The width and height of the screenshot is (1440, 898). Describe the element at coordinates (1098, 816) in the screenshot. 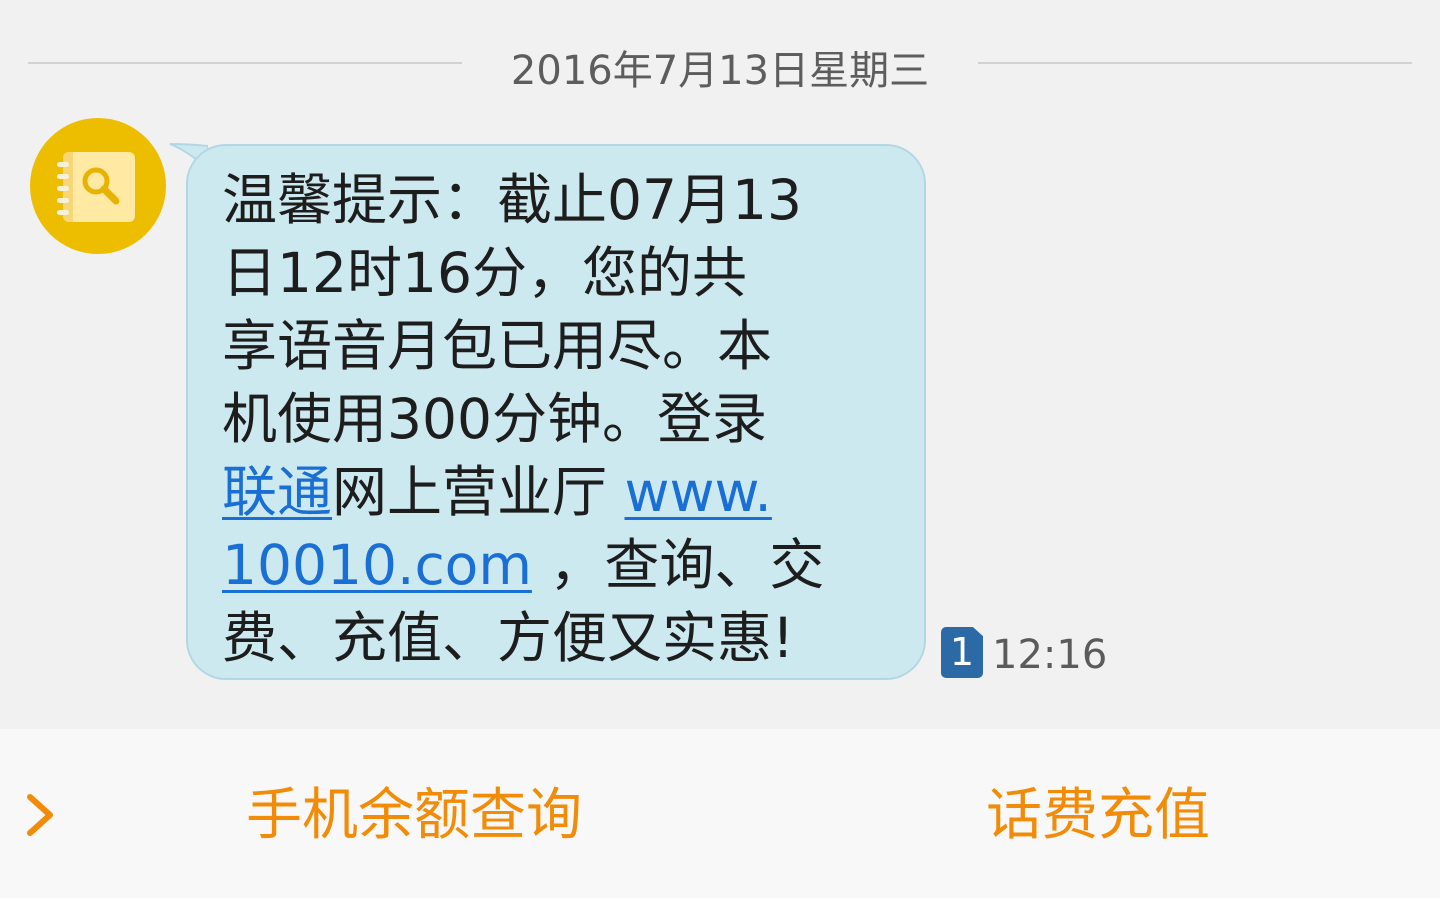

I see `recharge-button: 话费充值` at that location.